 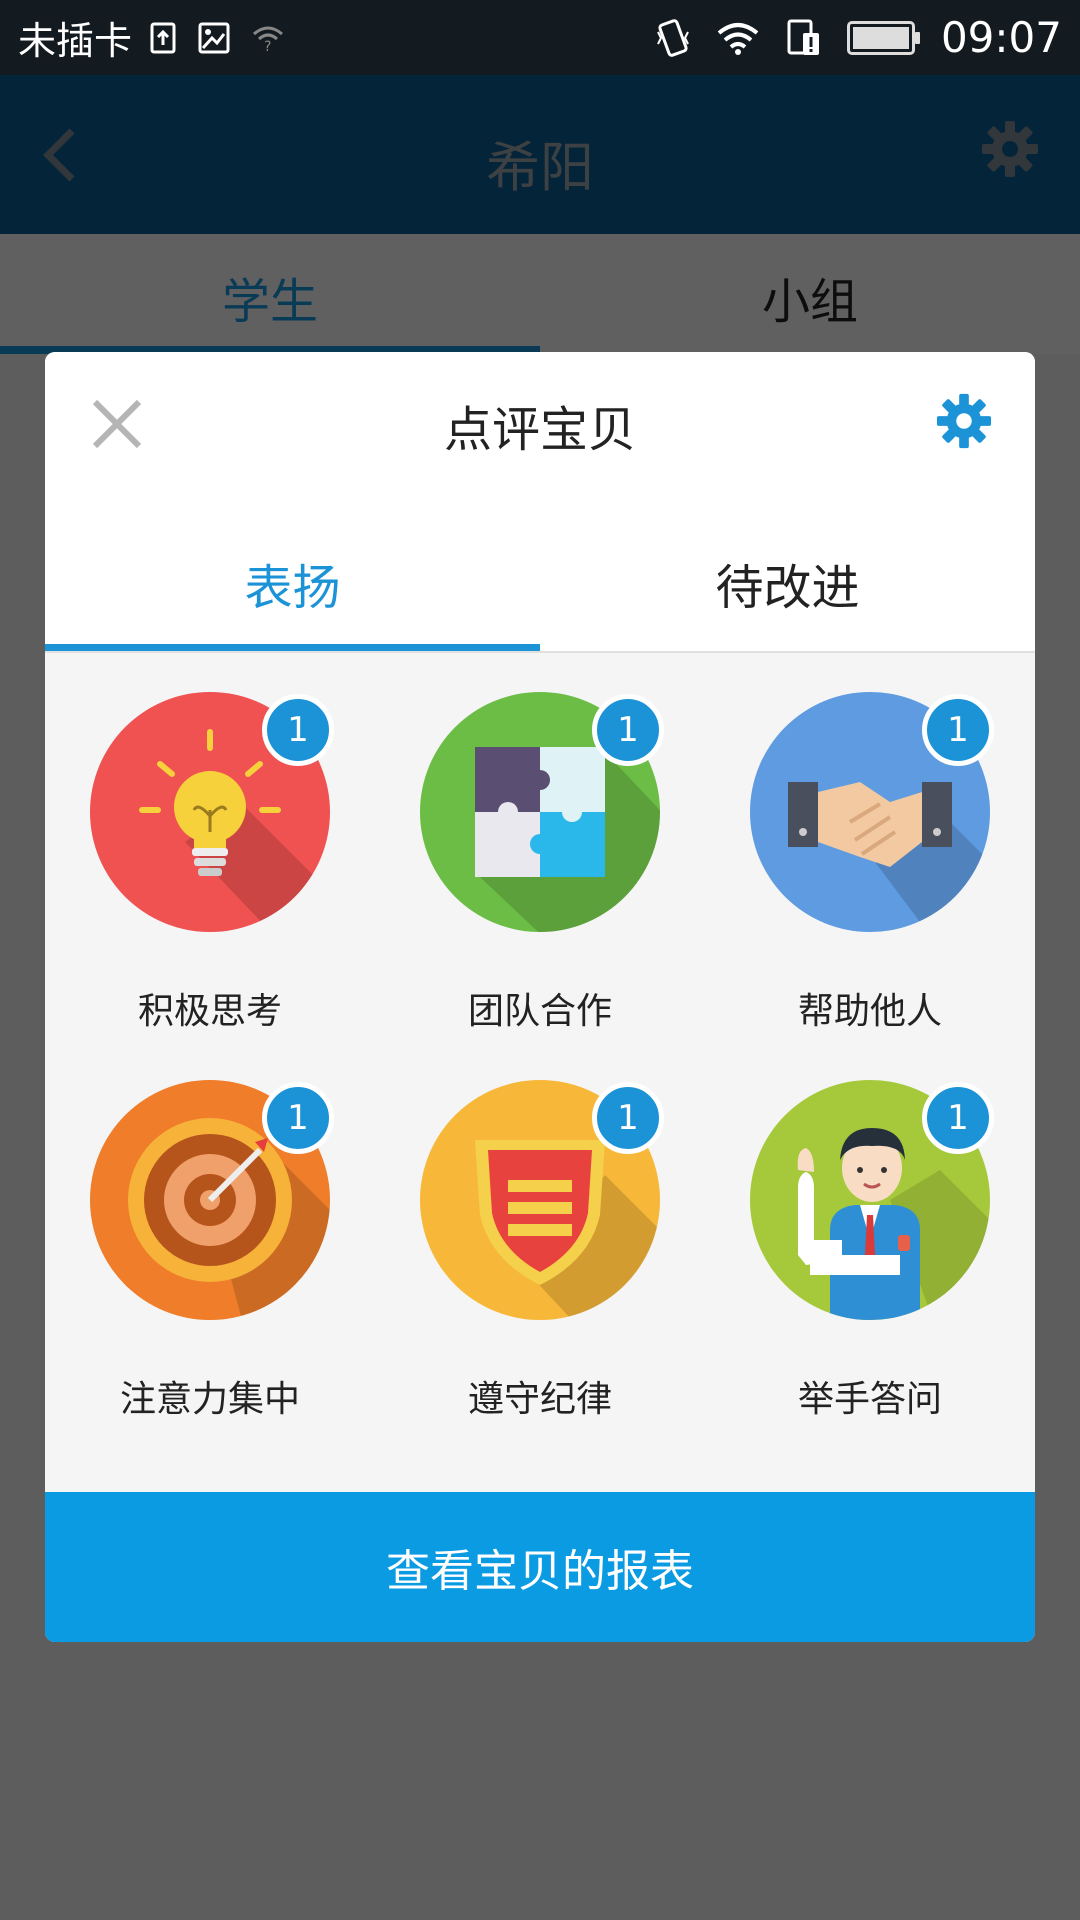 I want to click on behavior-label: 举手答问, so click(x=869, y=1399).